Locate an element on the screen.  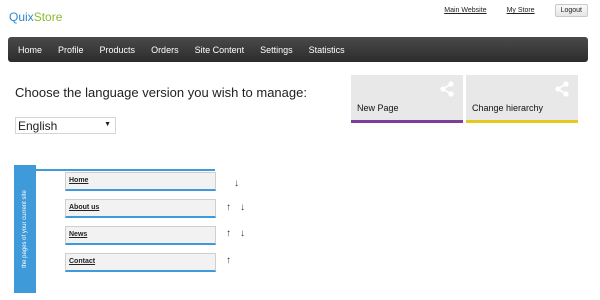
page-label-contact: Contact is located at coordinates (82, 261).